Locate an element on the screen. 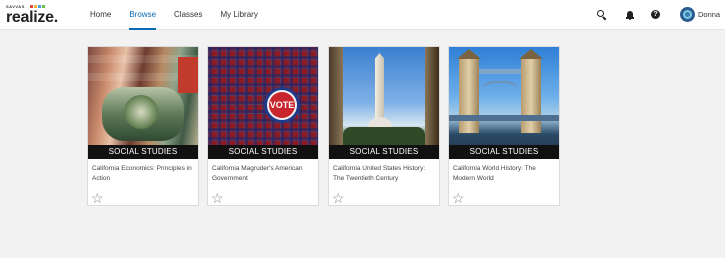 This screenshot has width=725, height=258. image-red-band is located at coordinates (188, 75).